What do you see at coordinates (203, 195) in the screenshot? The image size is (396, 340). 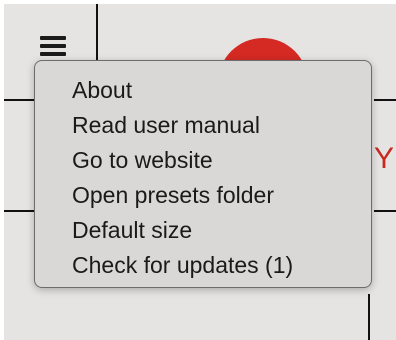 I see `menu-item-open-presets-folder: Open presets folder` at bounding box center [203, 195].